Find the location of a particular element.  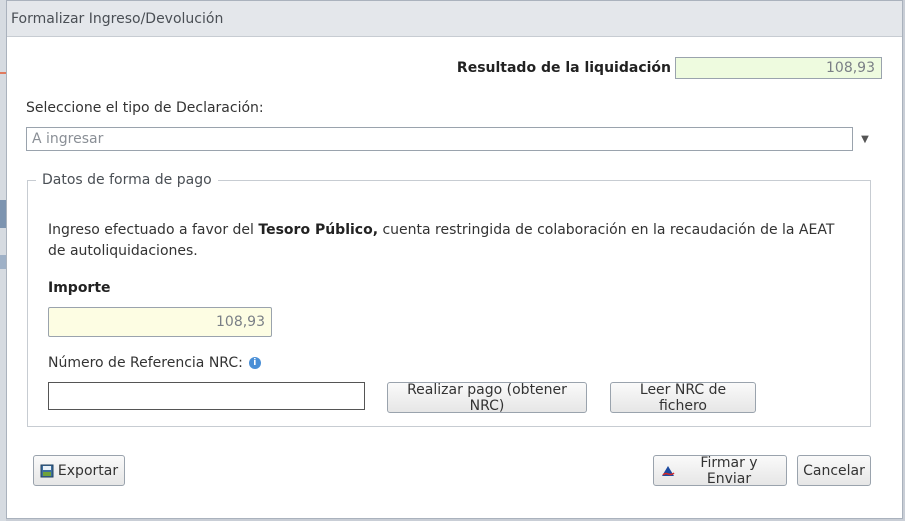

info-icon: i is located at coordinates (254, 363).